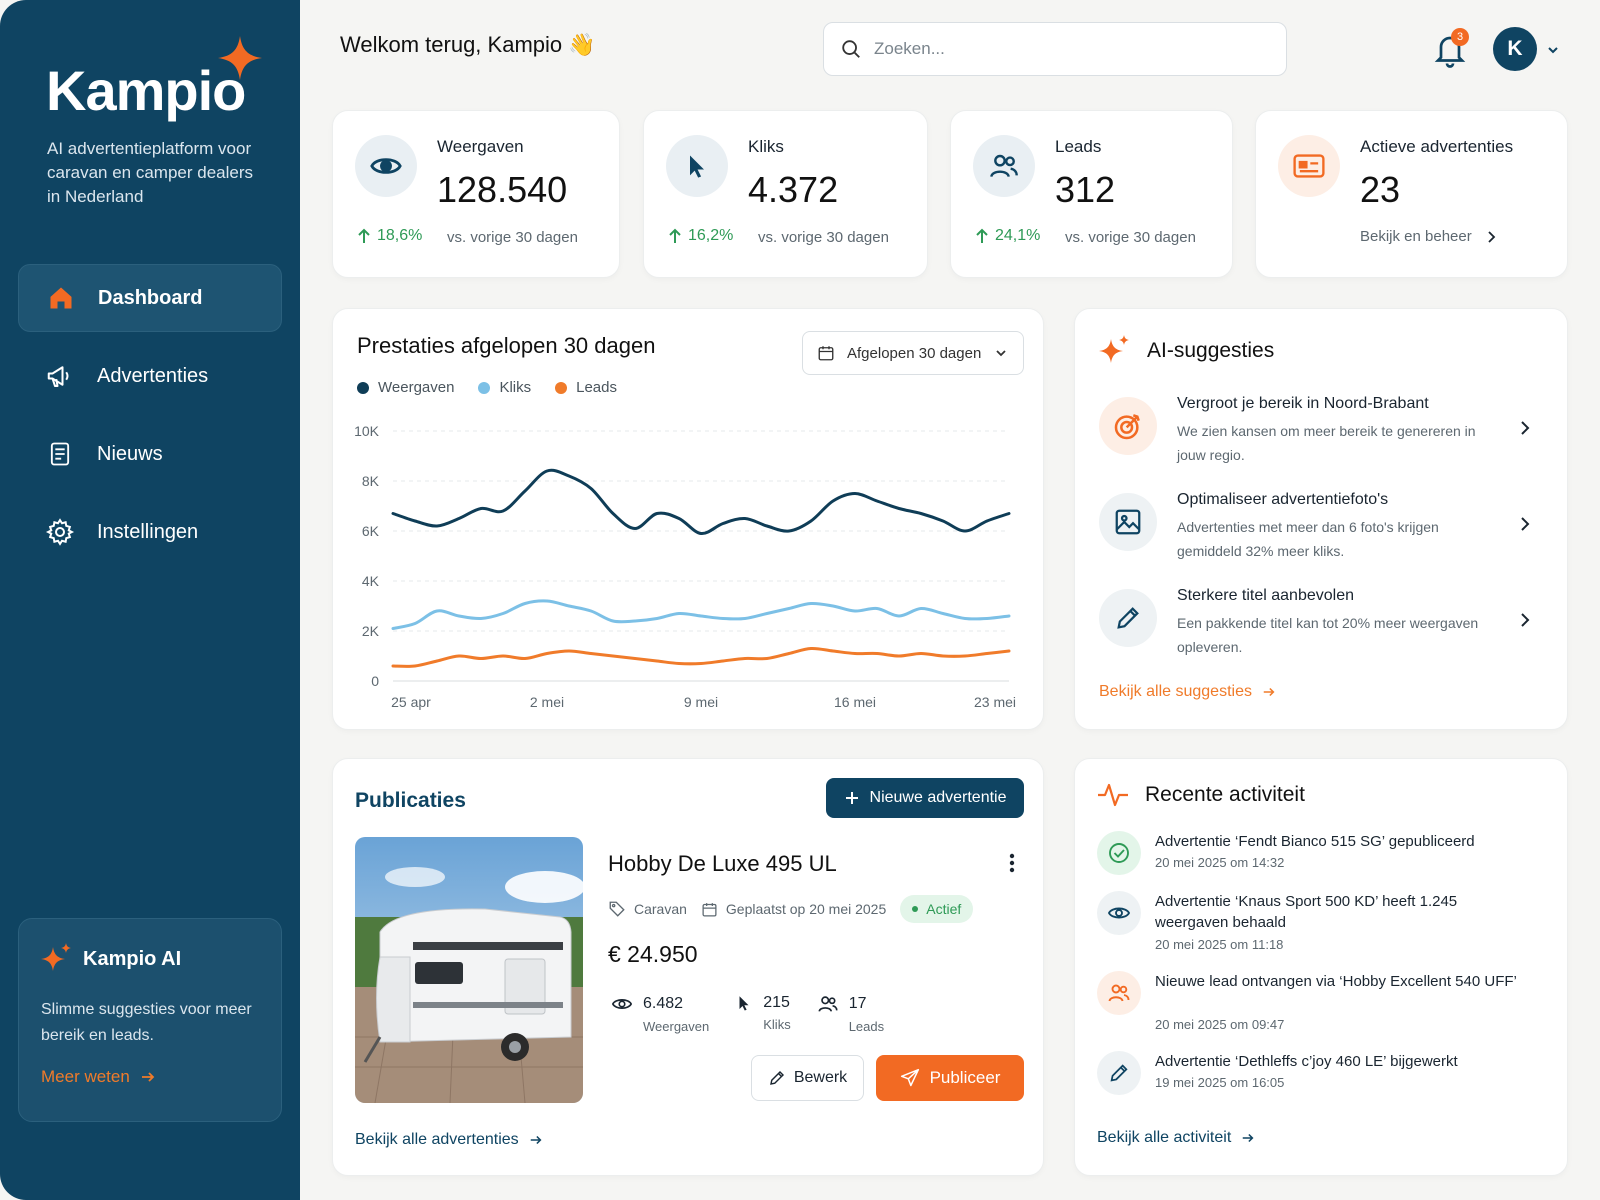 The width and height of the screenshot is (1600, 1200). I want to click on notification-badge: 3, so click(1460, 37).